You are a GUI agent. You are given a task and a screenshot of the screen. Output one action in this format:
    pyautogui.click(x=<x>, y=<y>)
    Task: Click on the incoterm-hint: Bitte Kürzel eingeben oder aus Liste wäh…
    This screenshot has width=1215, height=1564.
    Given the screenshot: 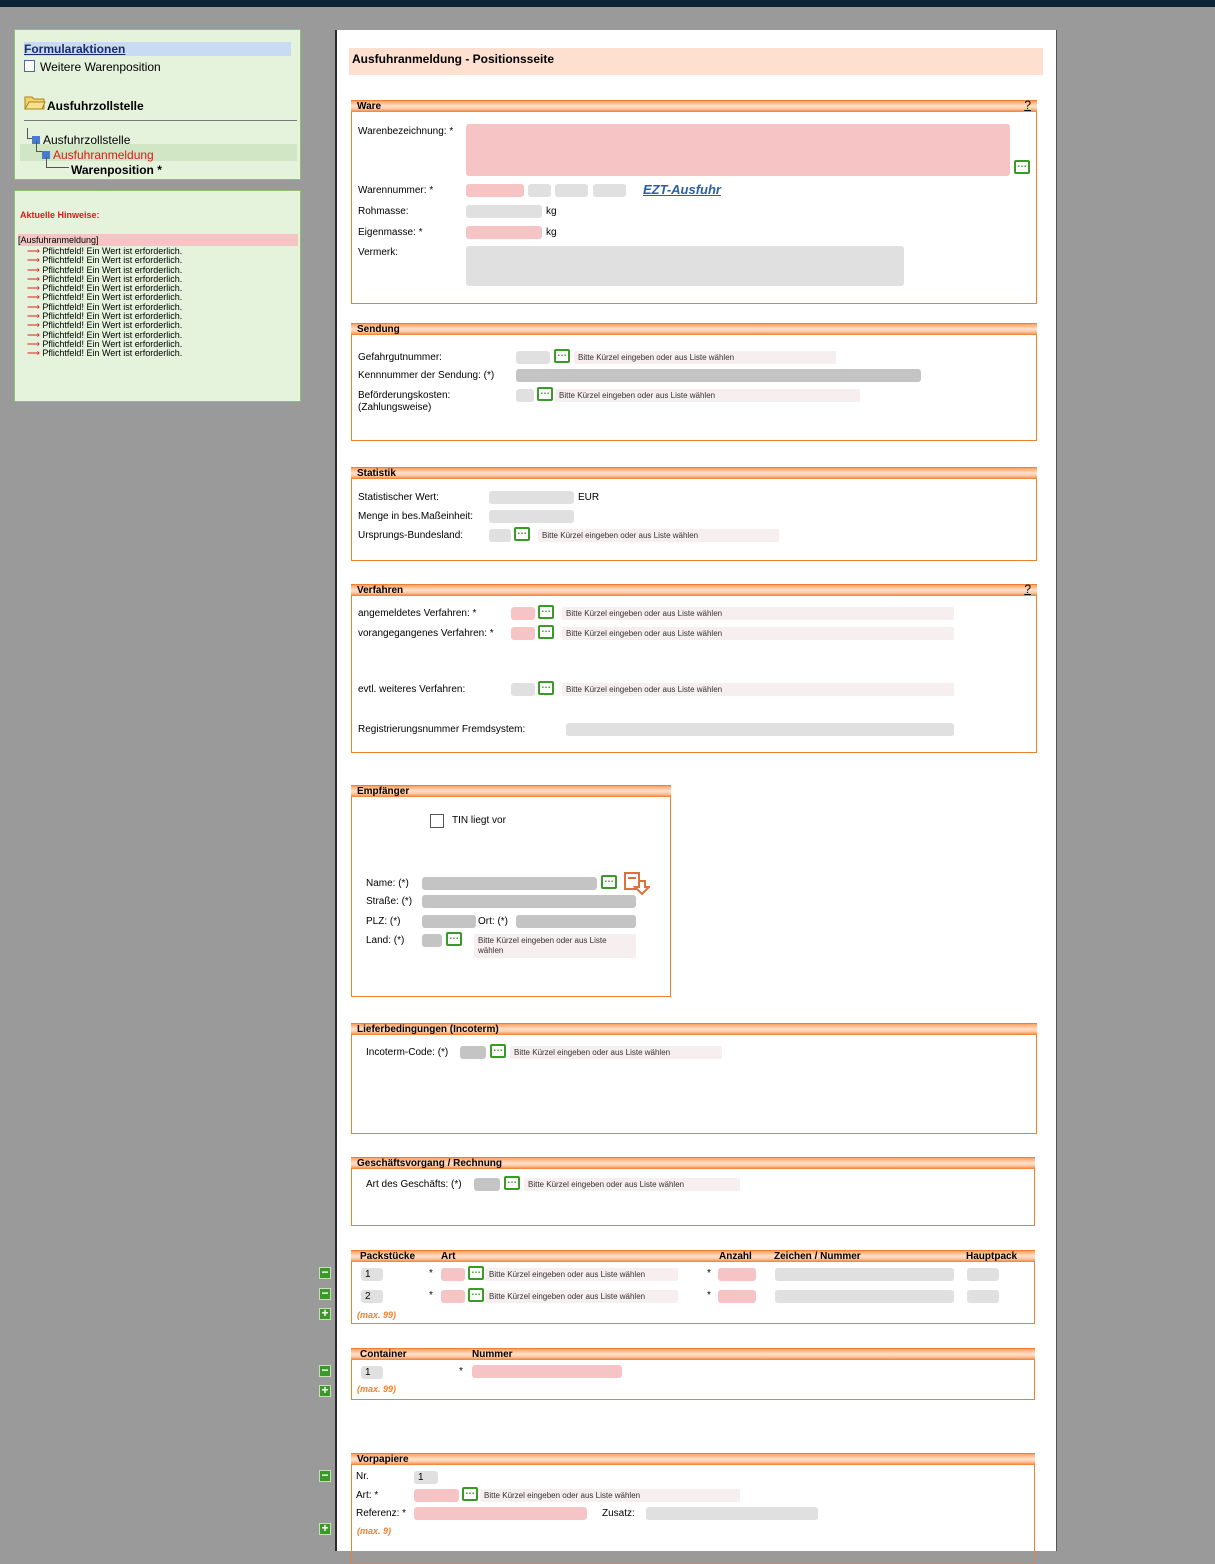 What is the action you would take?
    pyautogui.click(x=616, y=1052)
    